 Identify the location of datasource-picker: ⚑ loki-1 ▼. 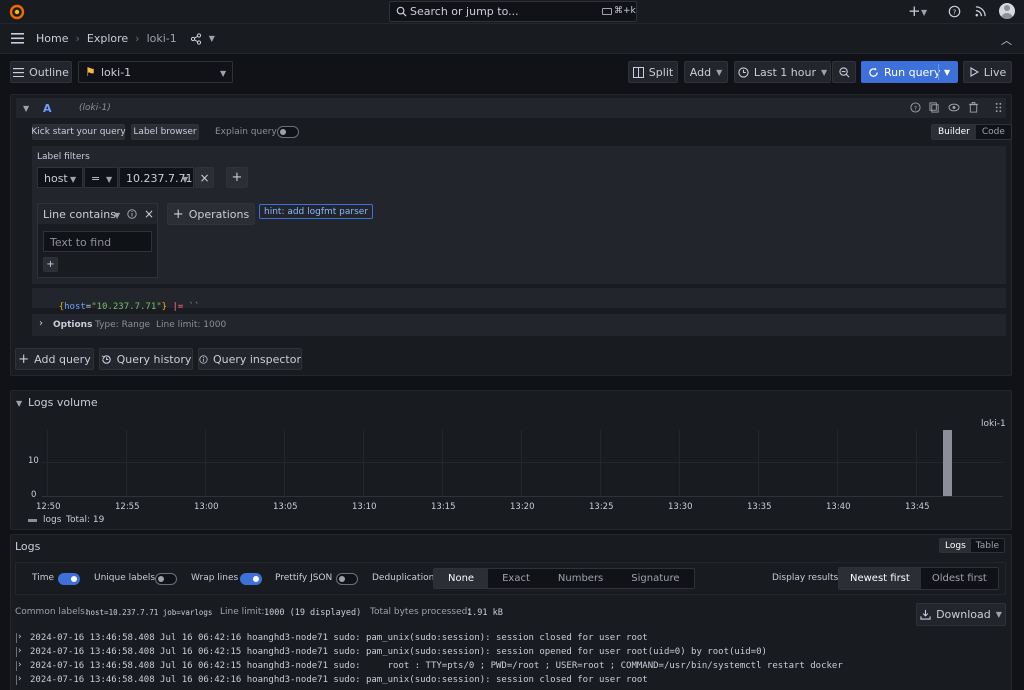
(155, 72).